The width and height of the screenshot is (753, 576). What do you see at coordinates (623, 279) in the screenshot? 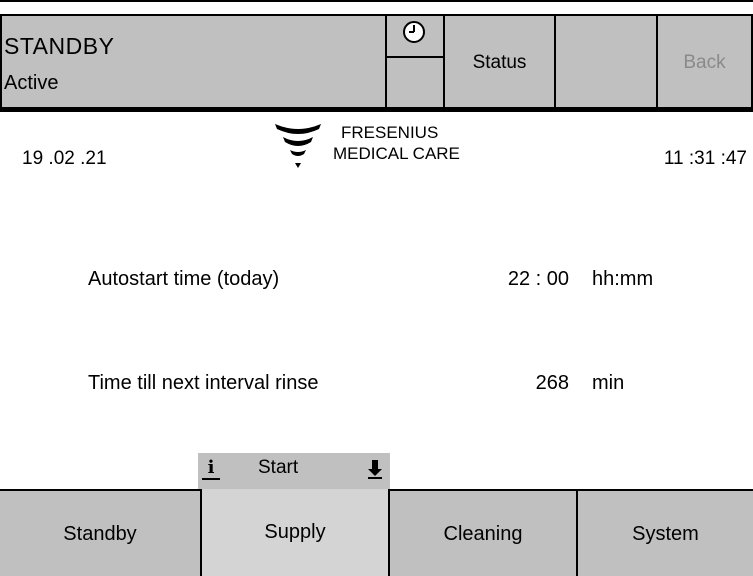
I see `autostart-unit: hh:mm` at bounding box center [623, 279].